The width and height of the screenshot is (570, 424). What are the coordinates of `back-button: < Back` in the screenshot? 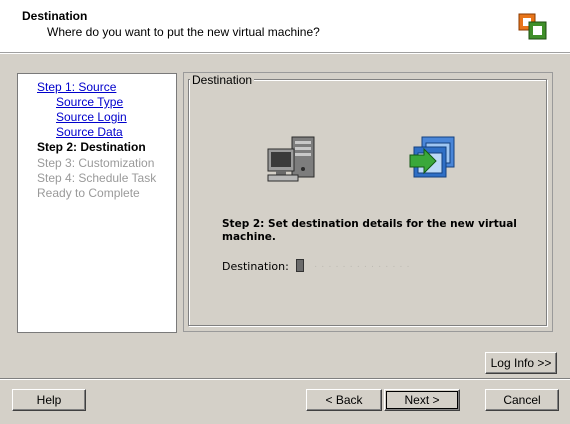 It's located at (344, 400).